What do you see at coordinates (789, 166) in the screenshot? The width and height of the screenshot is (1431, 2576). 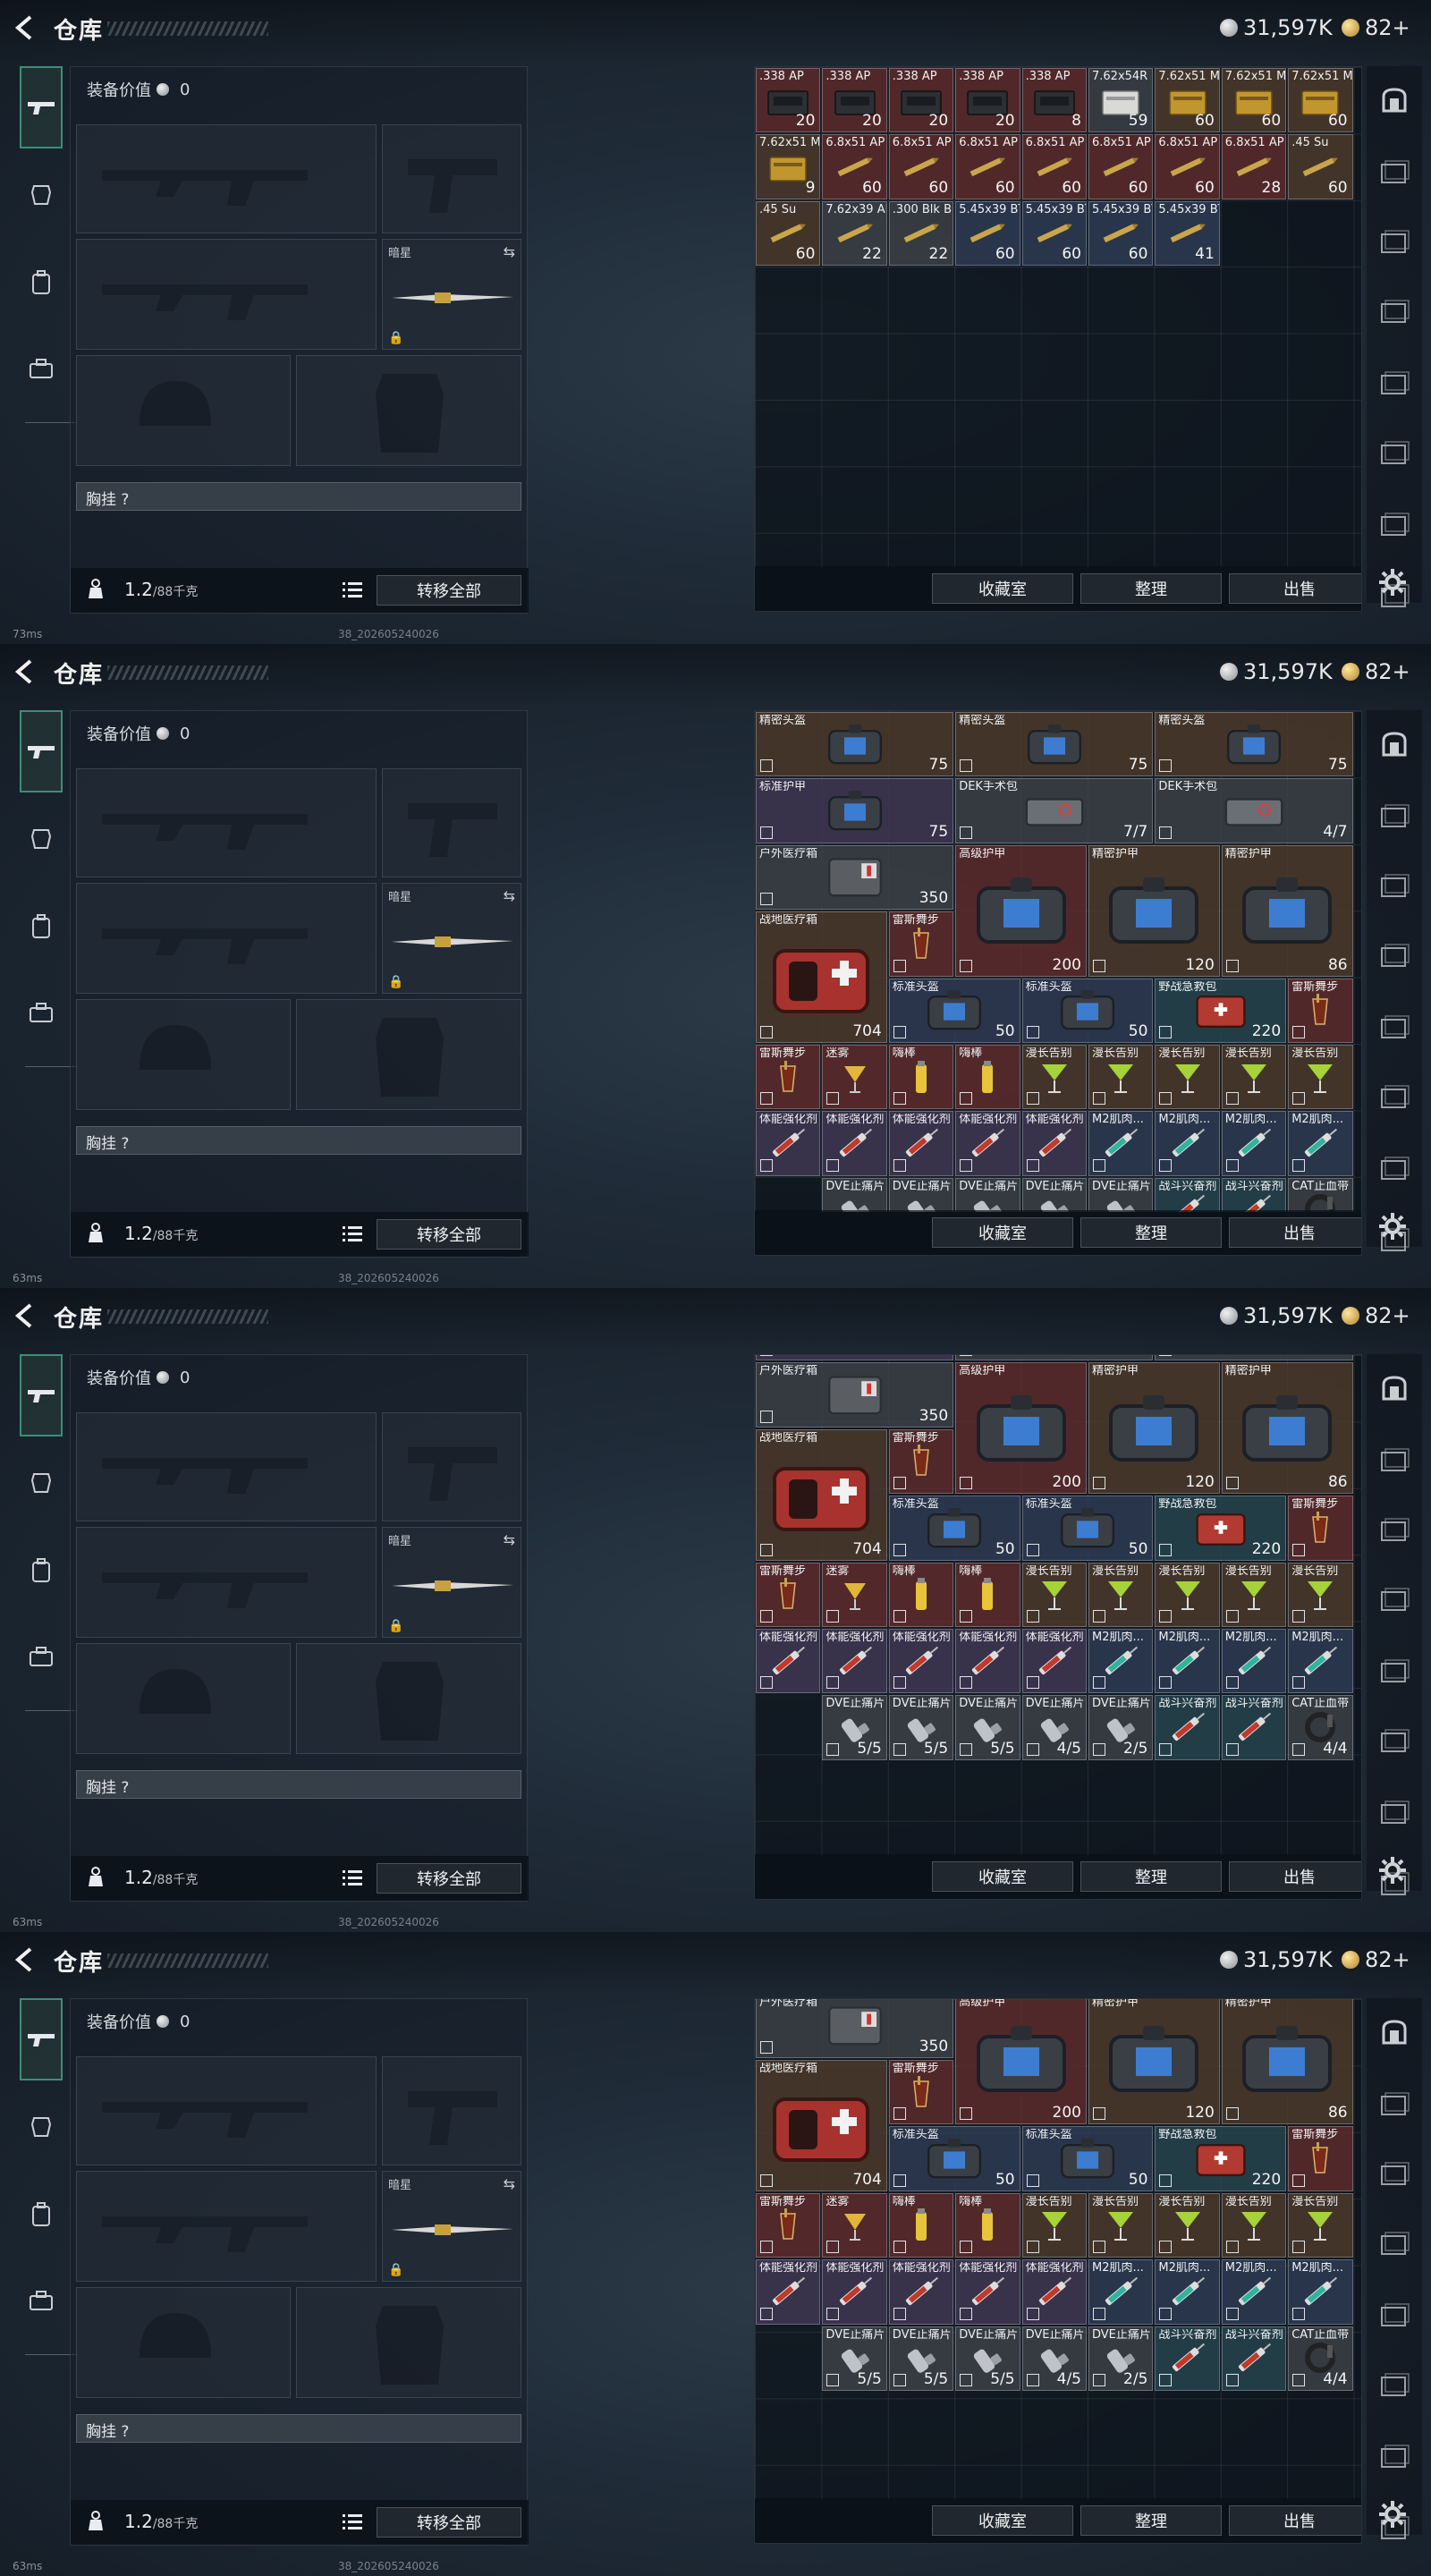 I see `stash-item-ammo: 7.62x51 M 9` at bounding box center [789, 166].